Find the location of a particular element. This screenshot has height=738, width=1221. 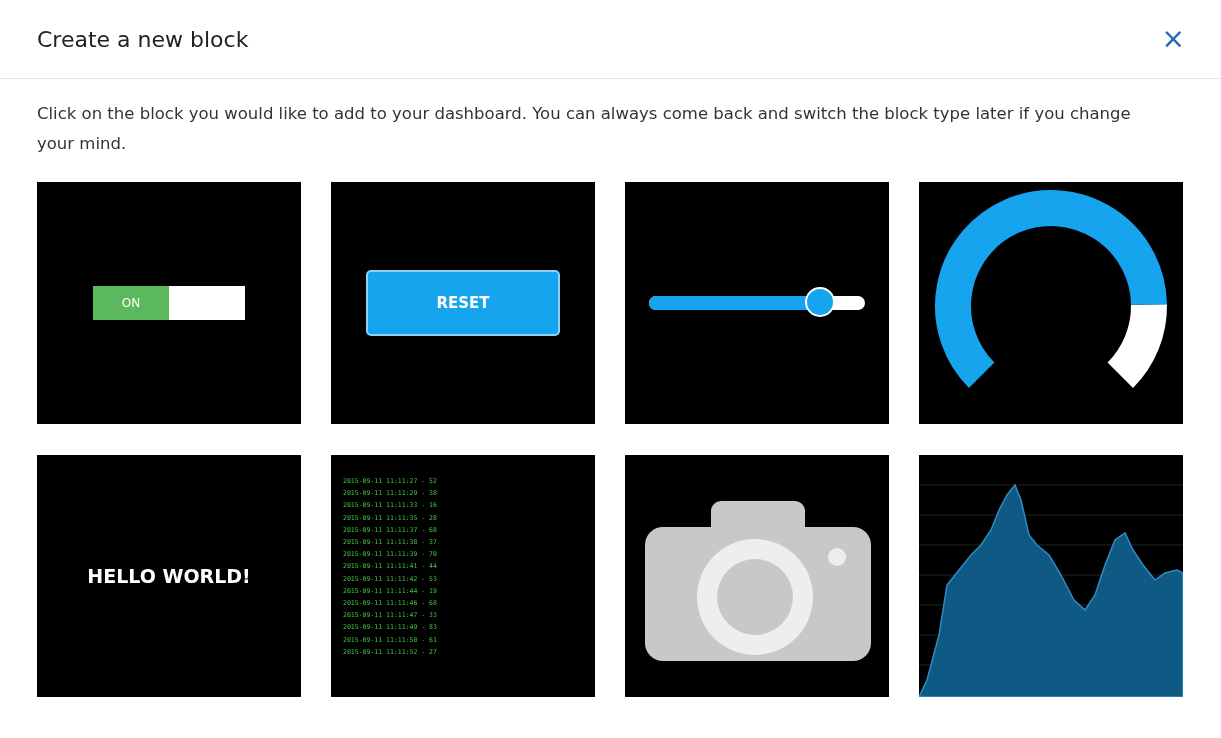

gauge-block is located at coordinates (1051, 303).